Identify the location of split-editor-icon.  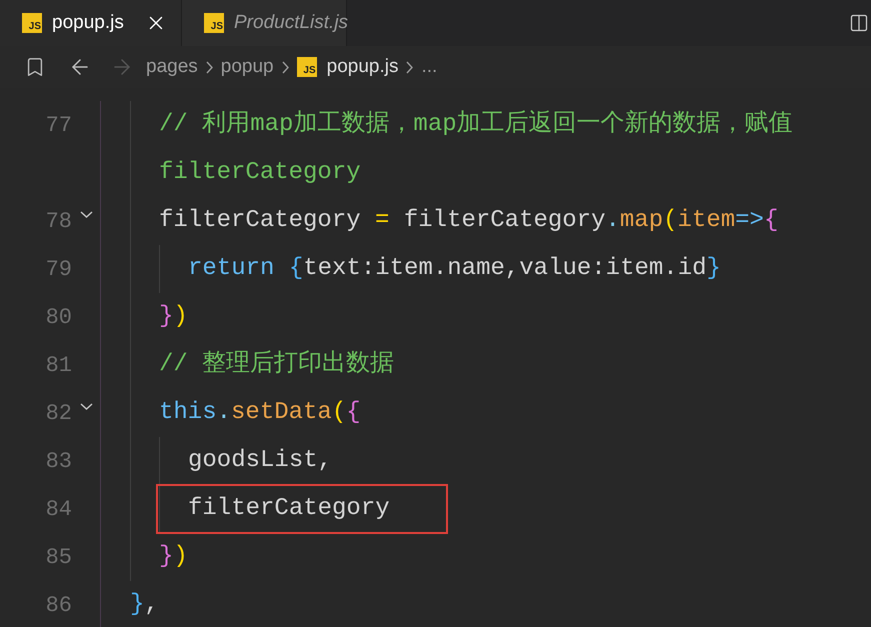
(859, 23).